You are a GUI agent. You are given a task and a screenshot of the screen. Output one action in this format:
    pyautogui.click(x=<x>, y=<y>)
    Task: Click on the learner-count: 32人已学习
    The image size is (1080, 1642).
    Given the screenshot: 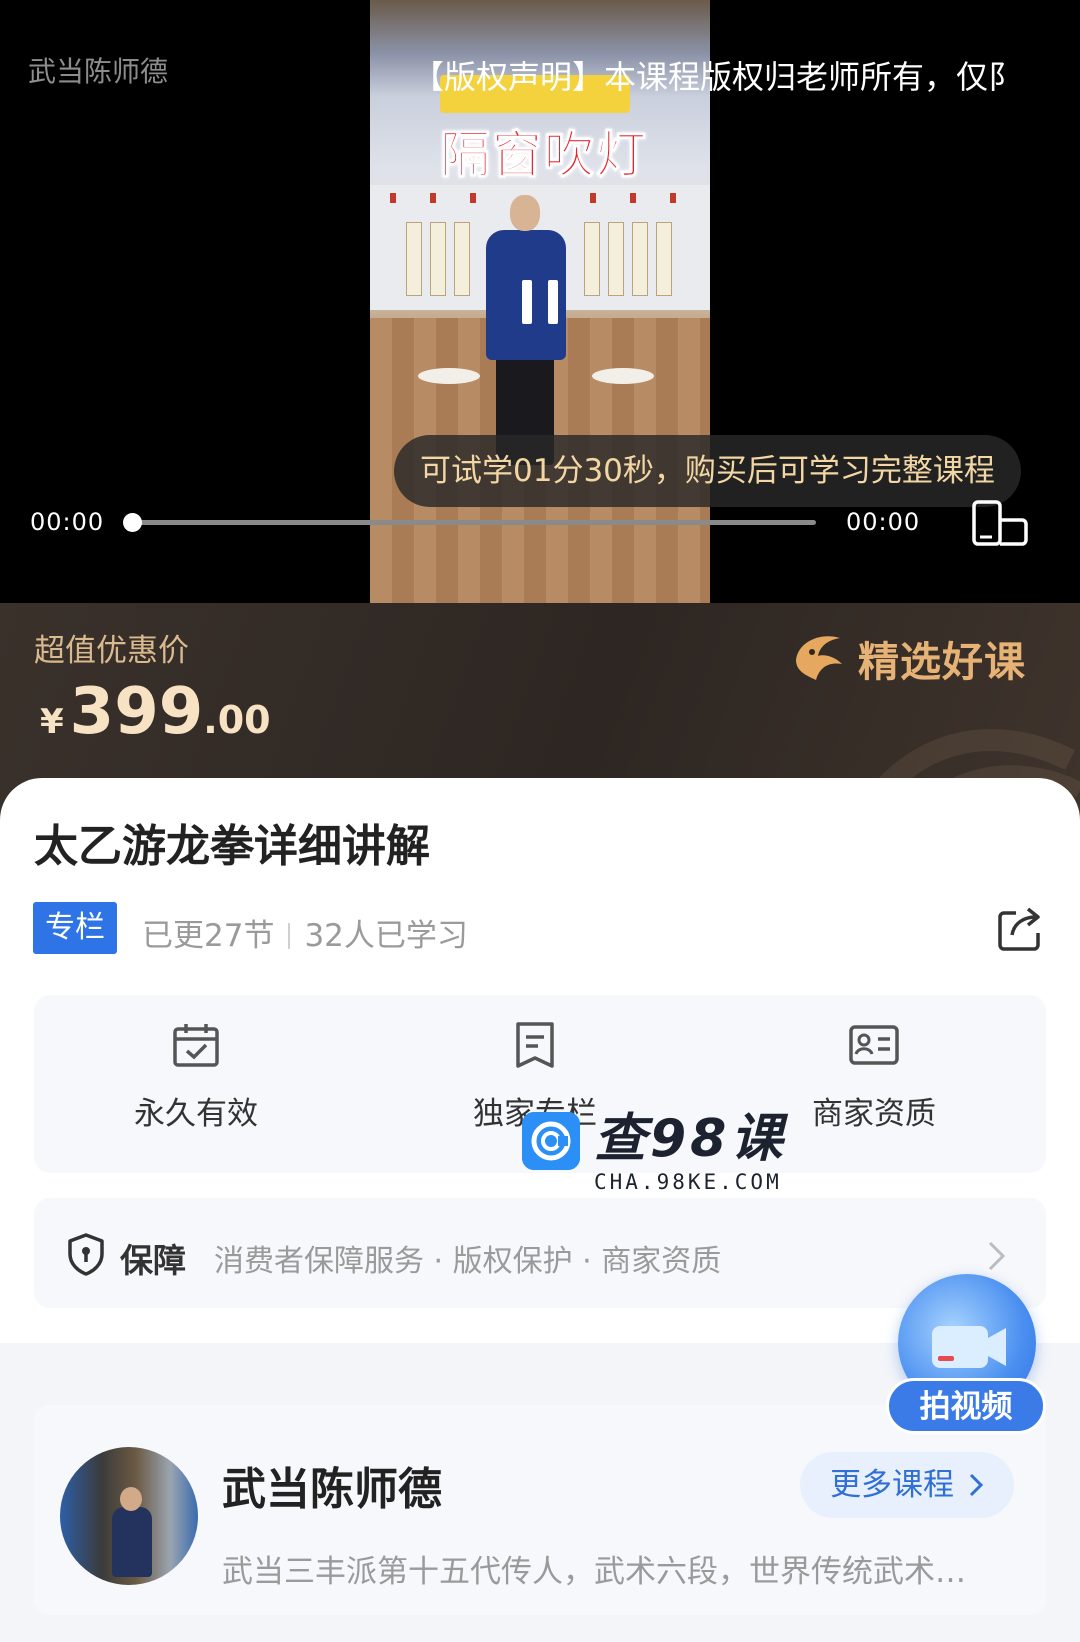 What is the action you would take?
    pyautogui.click(x=386, y=936)
    